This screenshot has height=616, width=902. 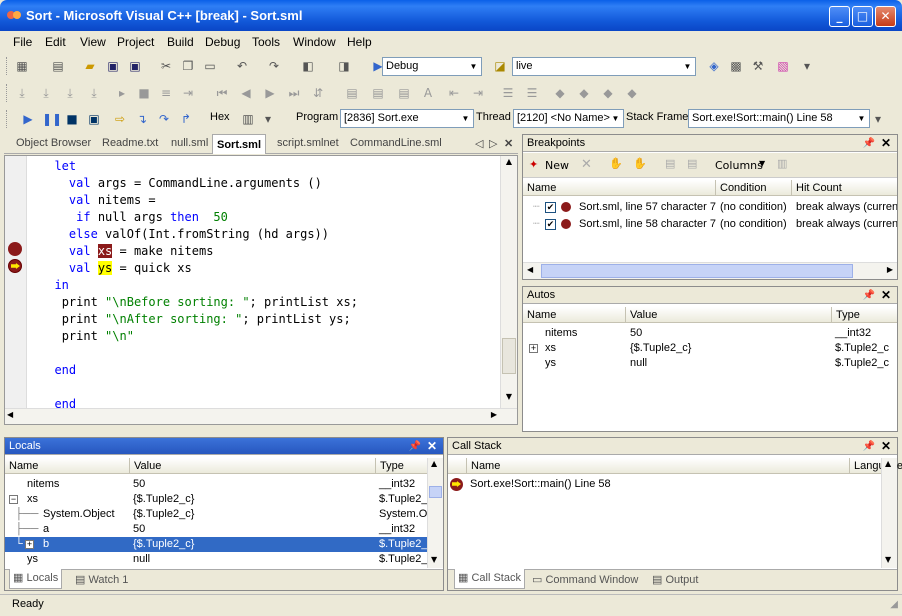 I want to click on save-icon: ▣, so click(x=113, y=66).